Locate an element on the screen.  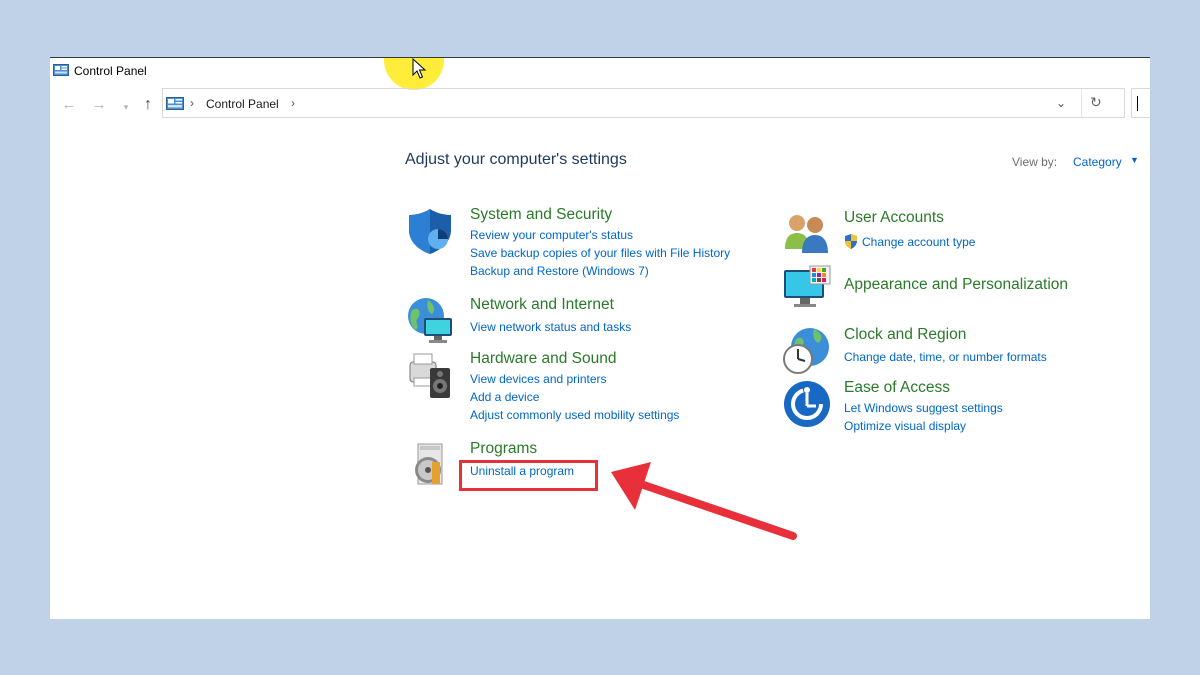
link-change-account-type: Change account type is located at coordinates (918, 242).